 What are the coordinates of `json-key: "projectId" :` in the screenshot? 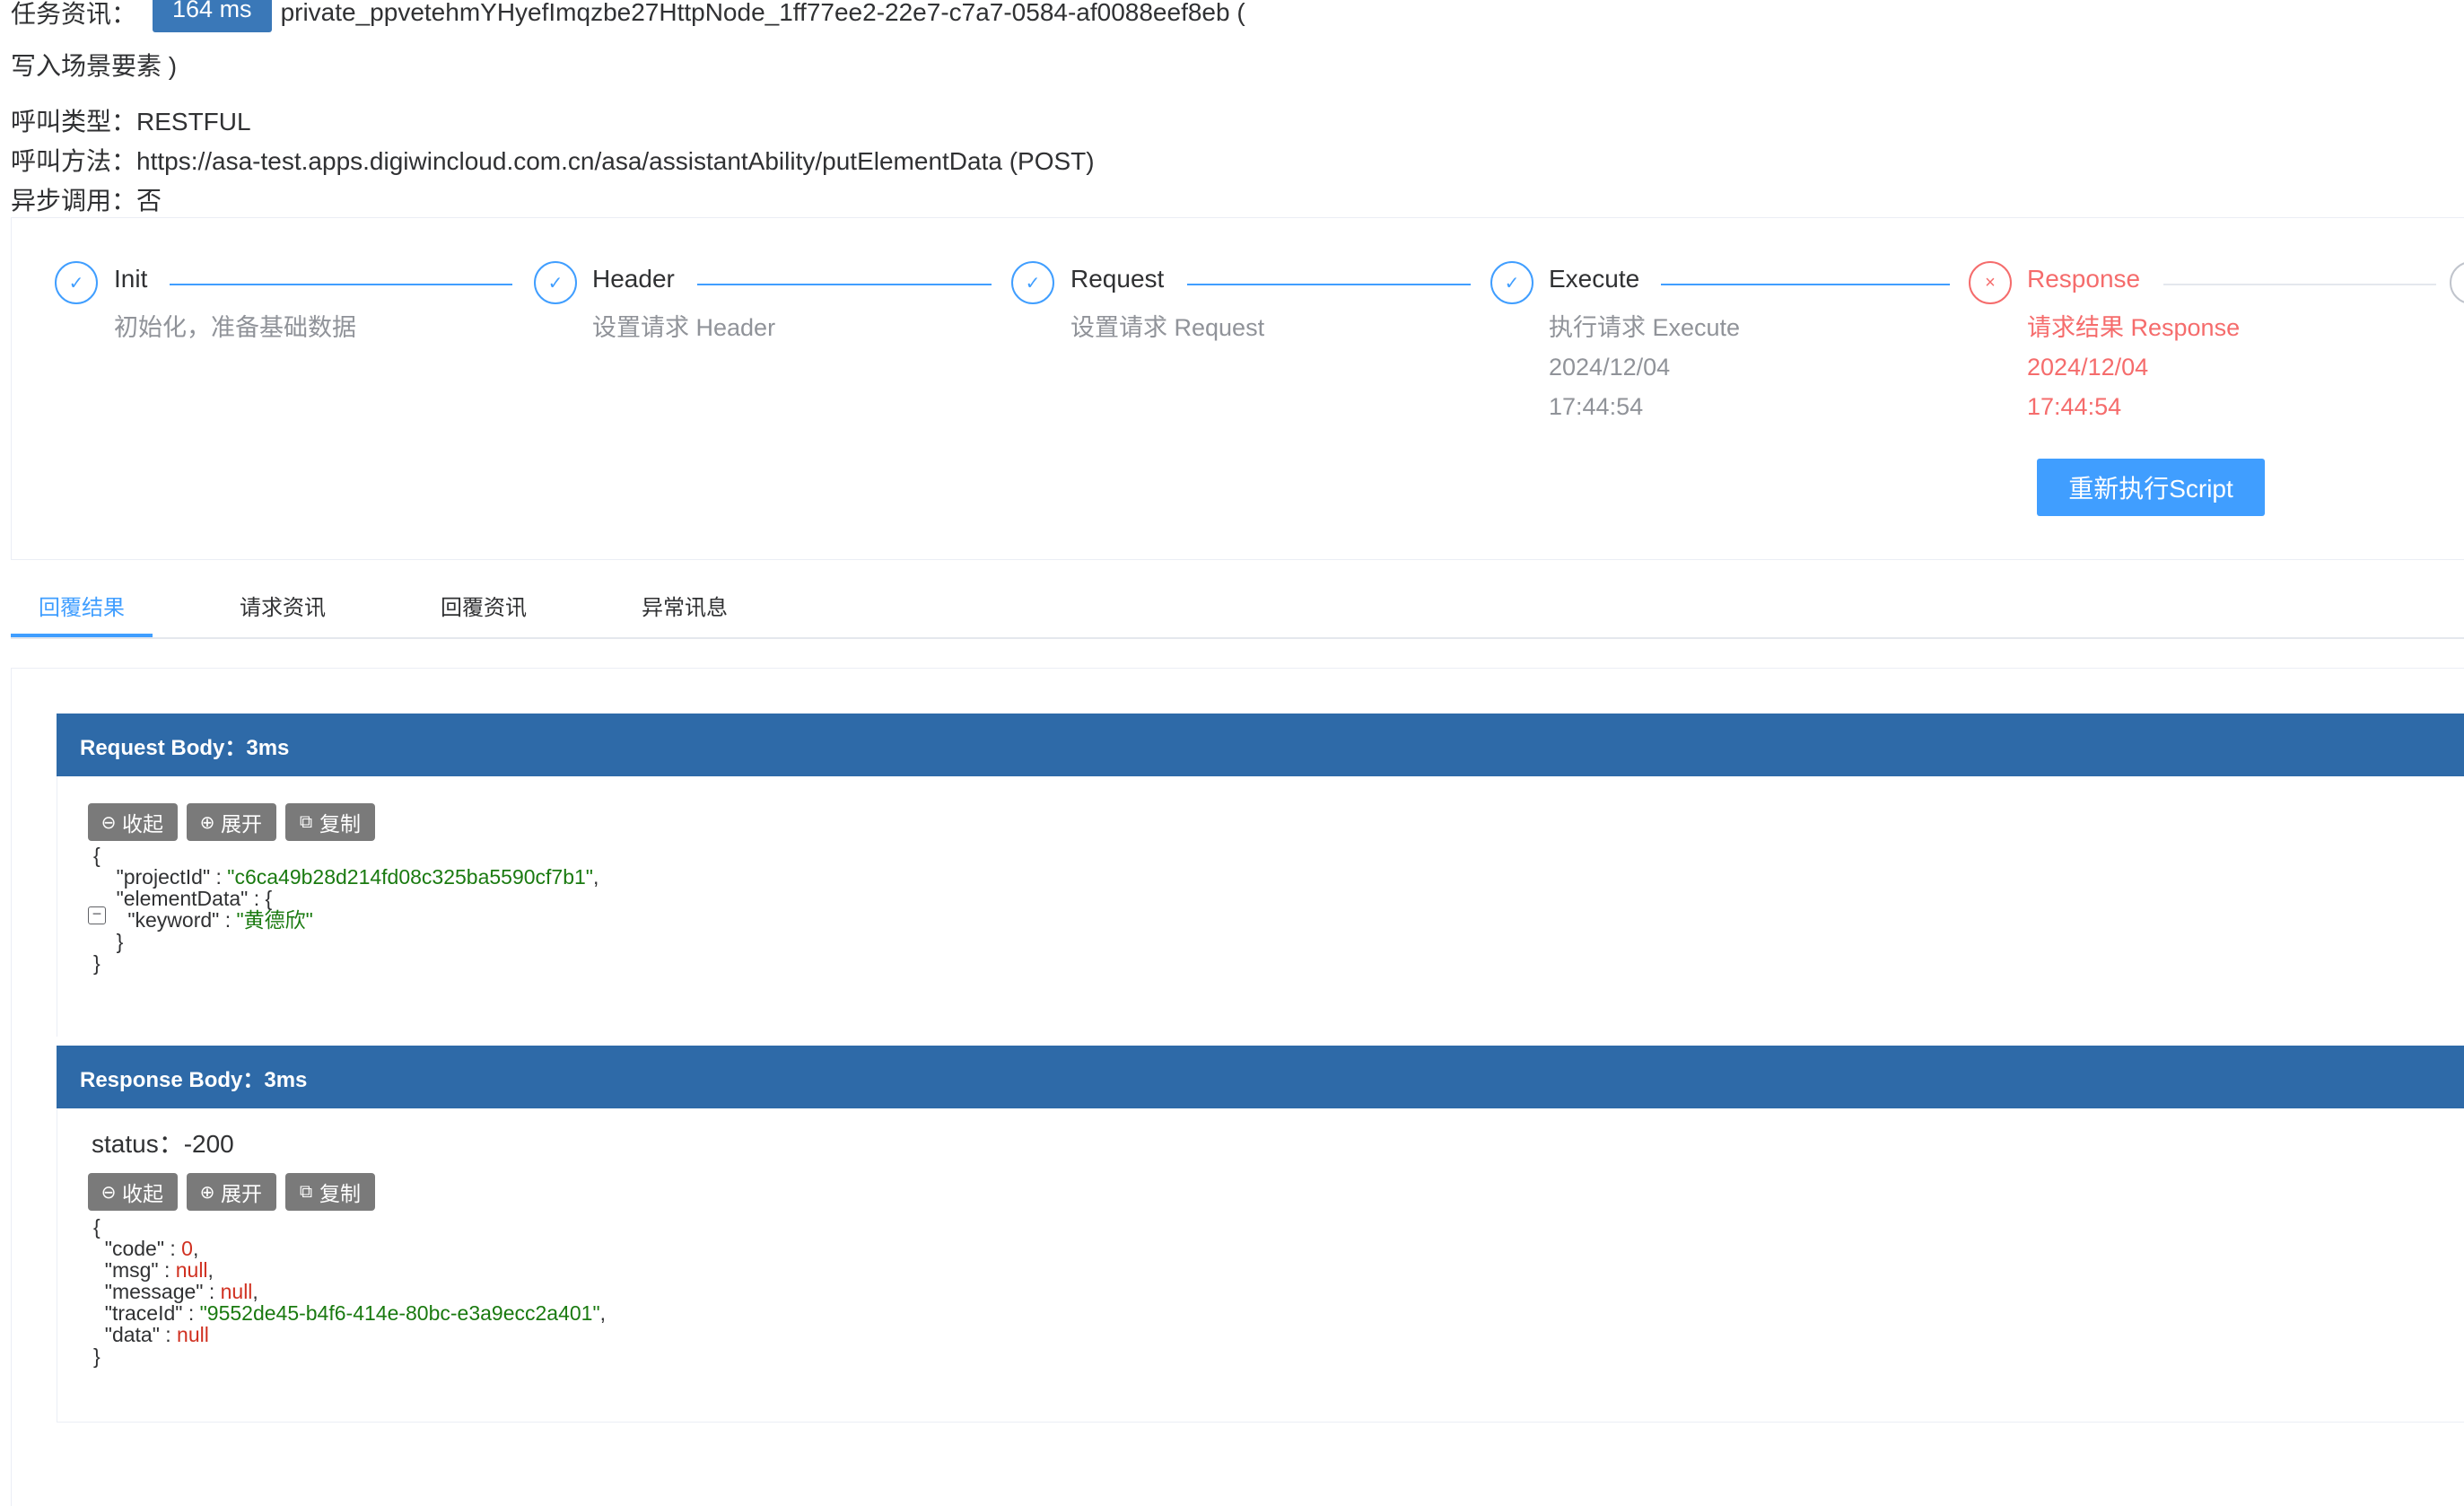 It's located at (172, 877).